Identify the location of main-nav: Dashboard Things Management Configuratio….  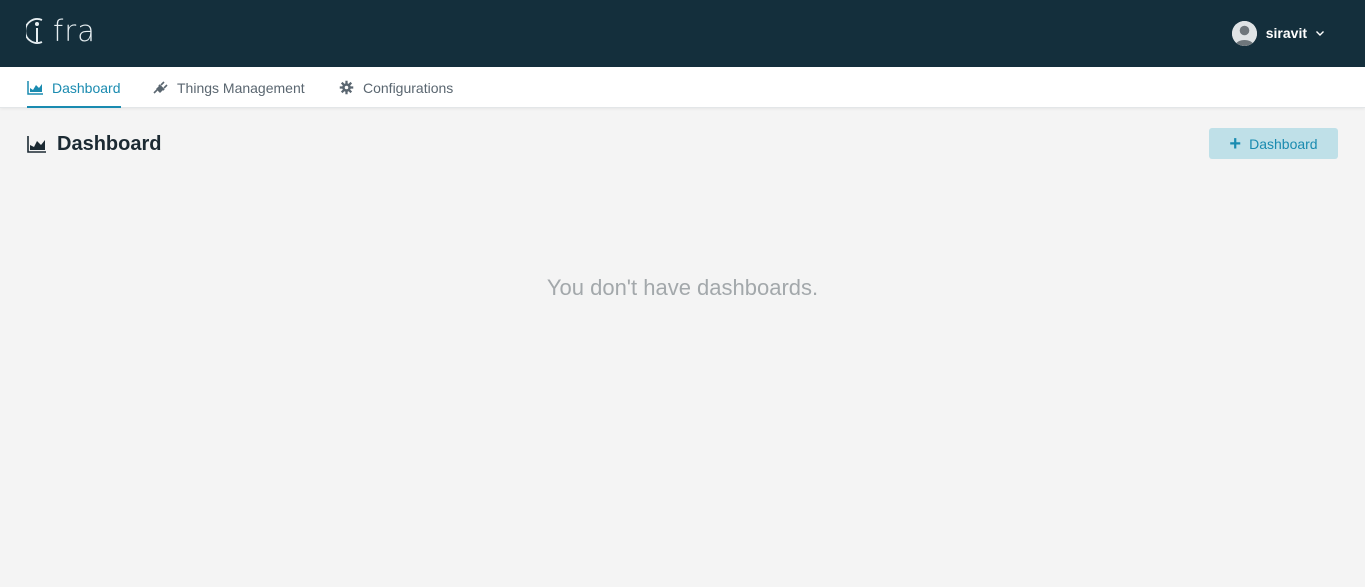
(682, 87).